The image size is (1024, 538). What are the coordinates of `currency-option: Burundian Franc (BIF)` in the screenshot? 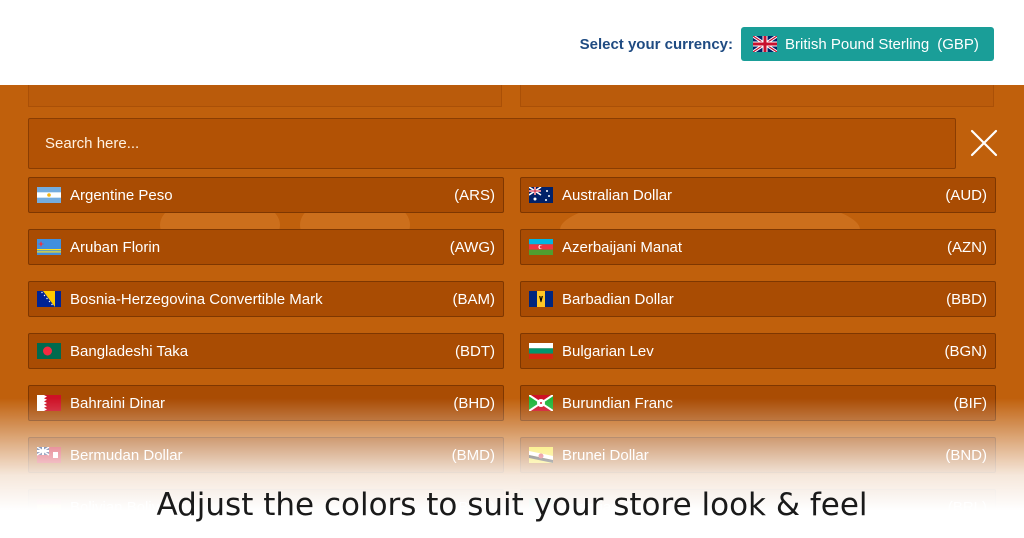 It's located at (758, 403).